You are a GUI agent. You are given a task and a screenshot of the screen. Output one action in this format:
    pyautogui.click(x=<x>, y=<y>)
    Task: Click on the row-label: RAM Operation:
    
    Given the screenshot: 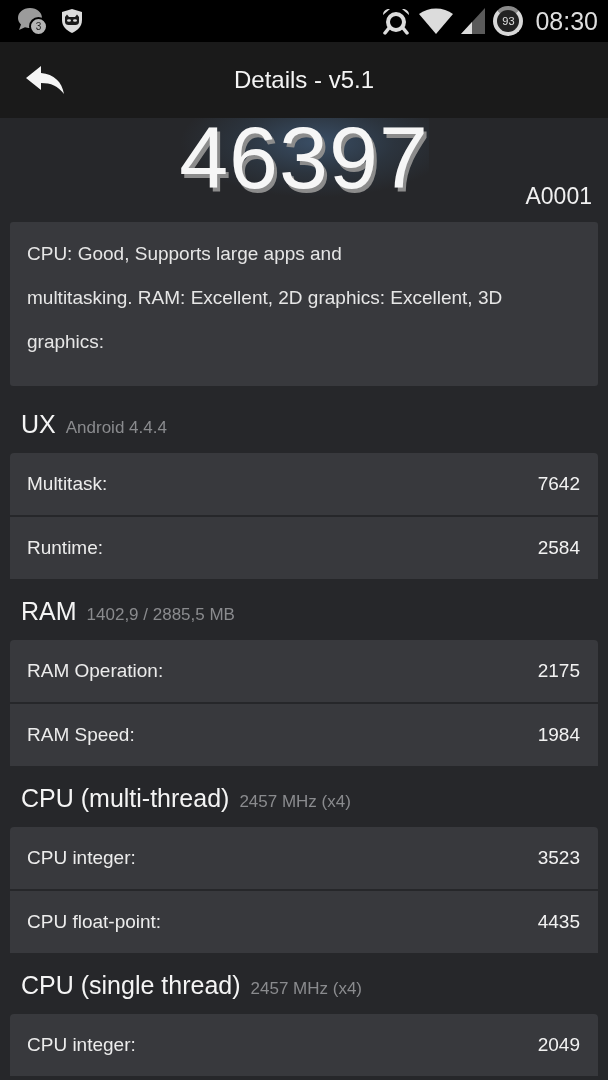 What is the action you would take?
    pyautogui.click(x=95, y=671)
    